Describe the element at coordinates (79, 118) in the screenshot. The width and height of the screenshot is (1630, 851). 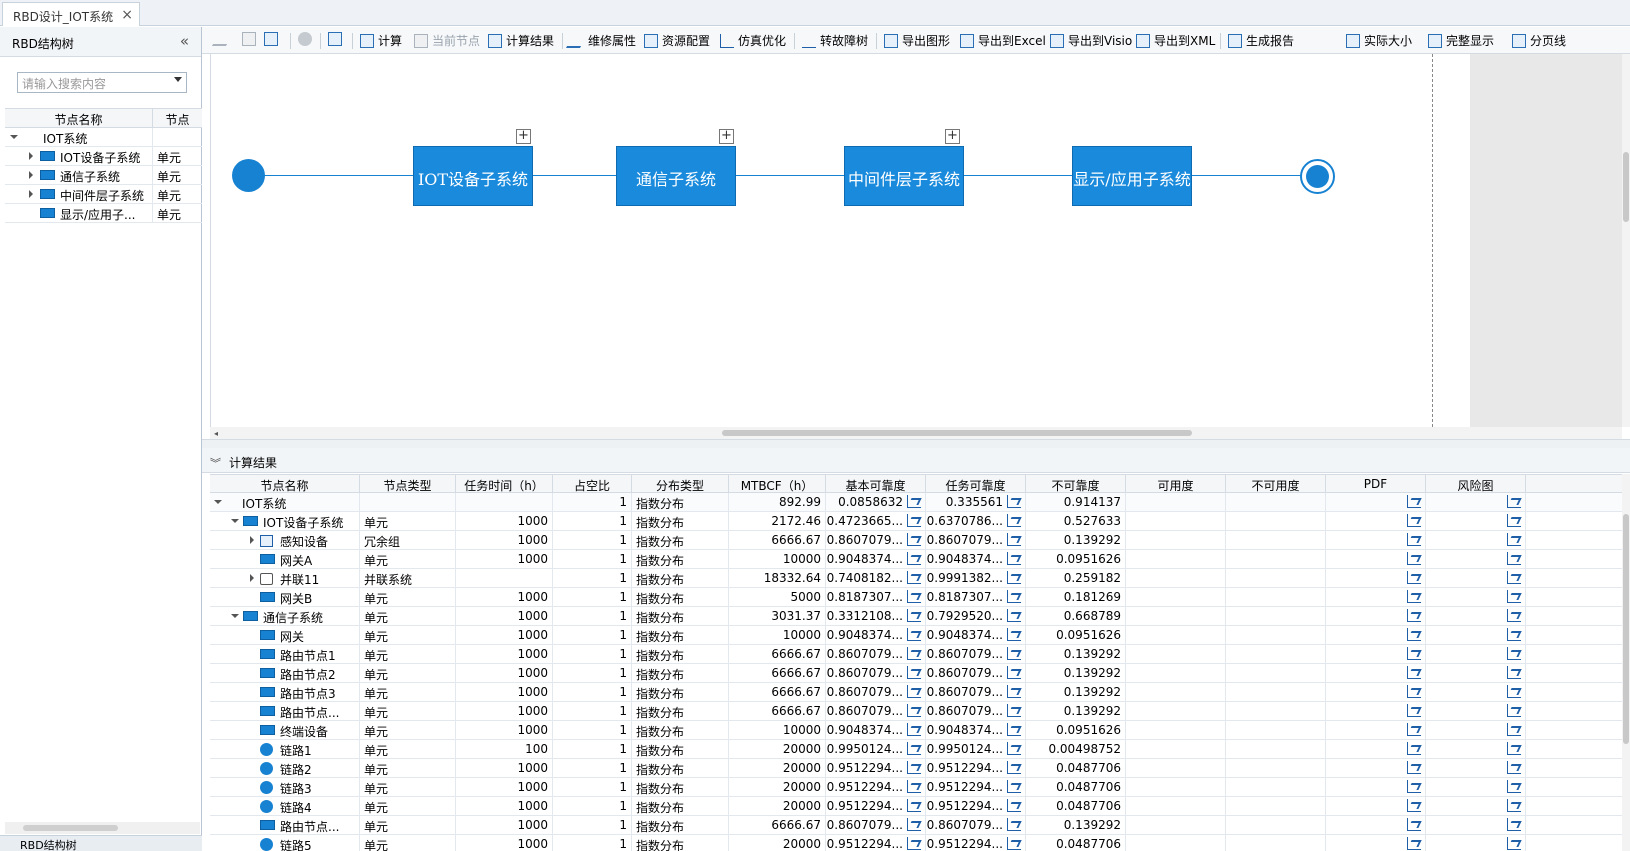
I see `column-header-name: 节点名称` at that location.